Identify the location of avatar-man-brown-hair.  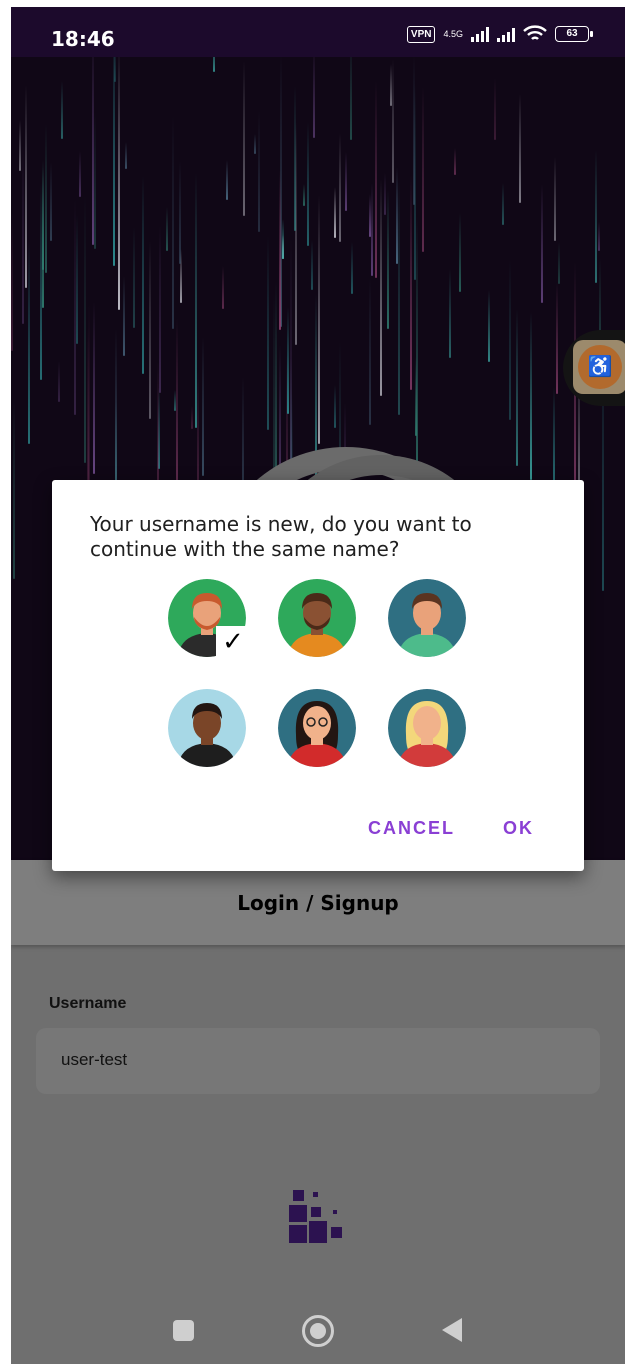
(427, 618).